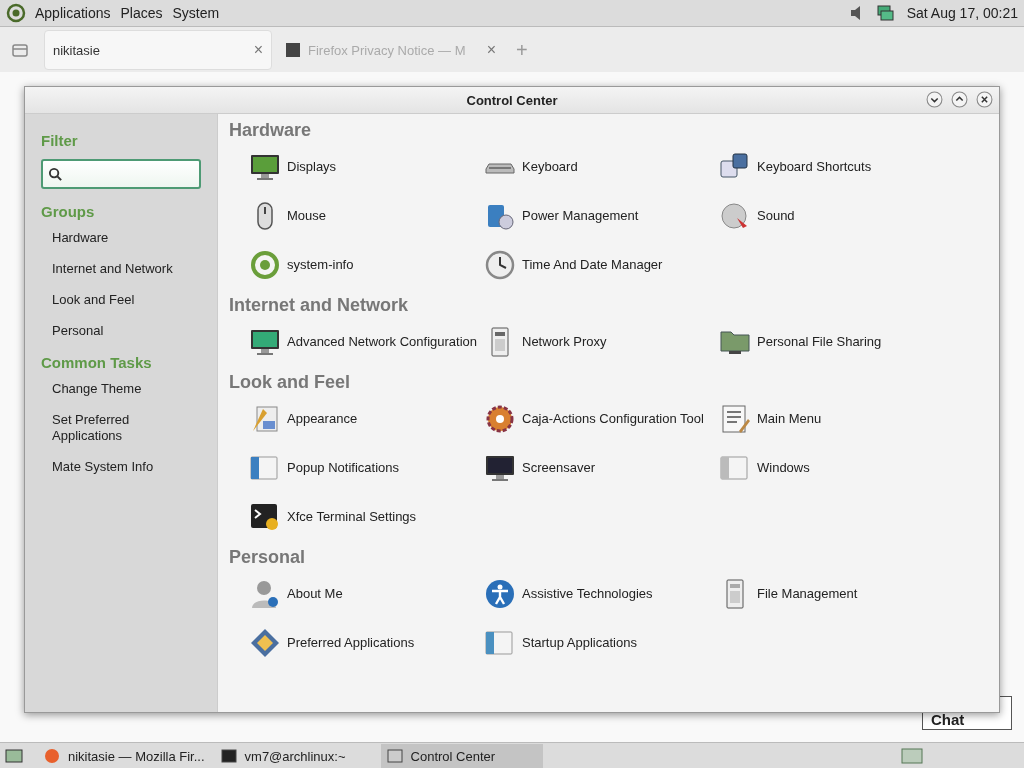  What do you see at coordinates (783, 468) in the screenshot?
I see `applet-label: Windows` at bounding box center [783, 468].